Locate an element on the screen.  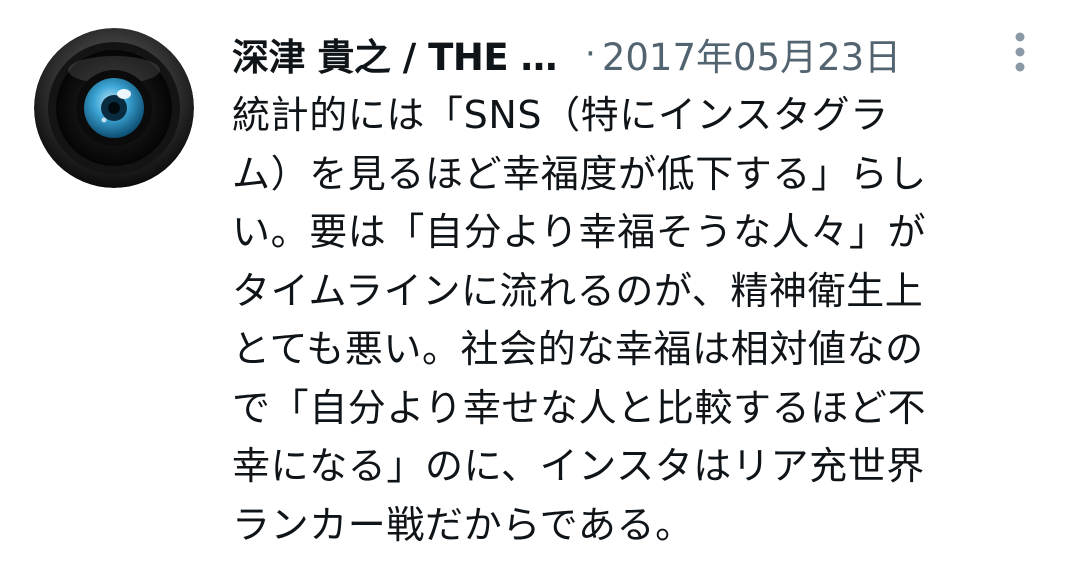
tweet-text-line: ム）を見るほど幸福度が低下する」らし is located at coordinates (579, 173).